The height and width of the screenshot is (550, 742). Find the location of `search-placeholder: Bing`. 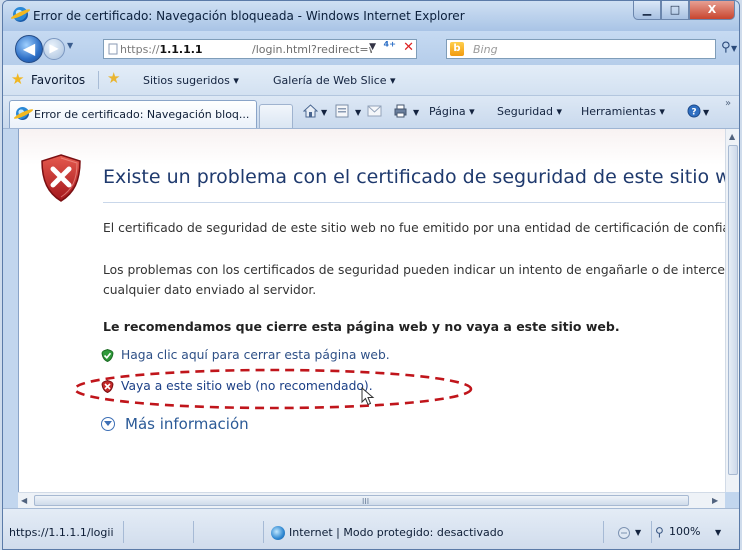

search-placeholder: Bing is located at coordinates (485, 49).